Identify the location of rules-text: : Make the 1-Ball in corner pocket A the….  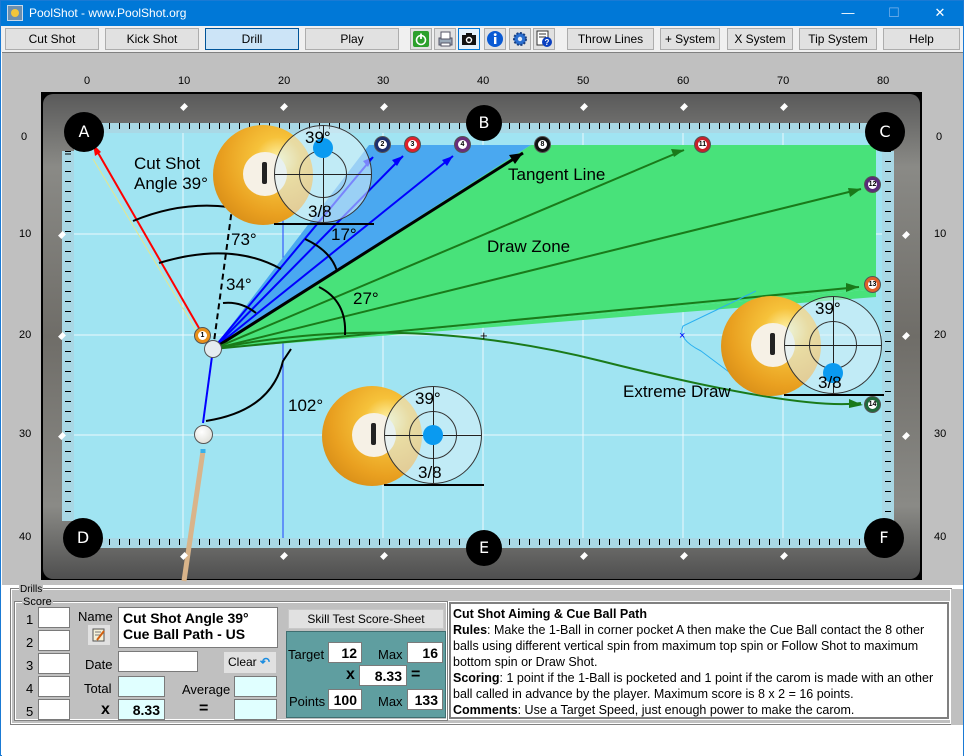
(689, 646).